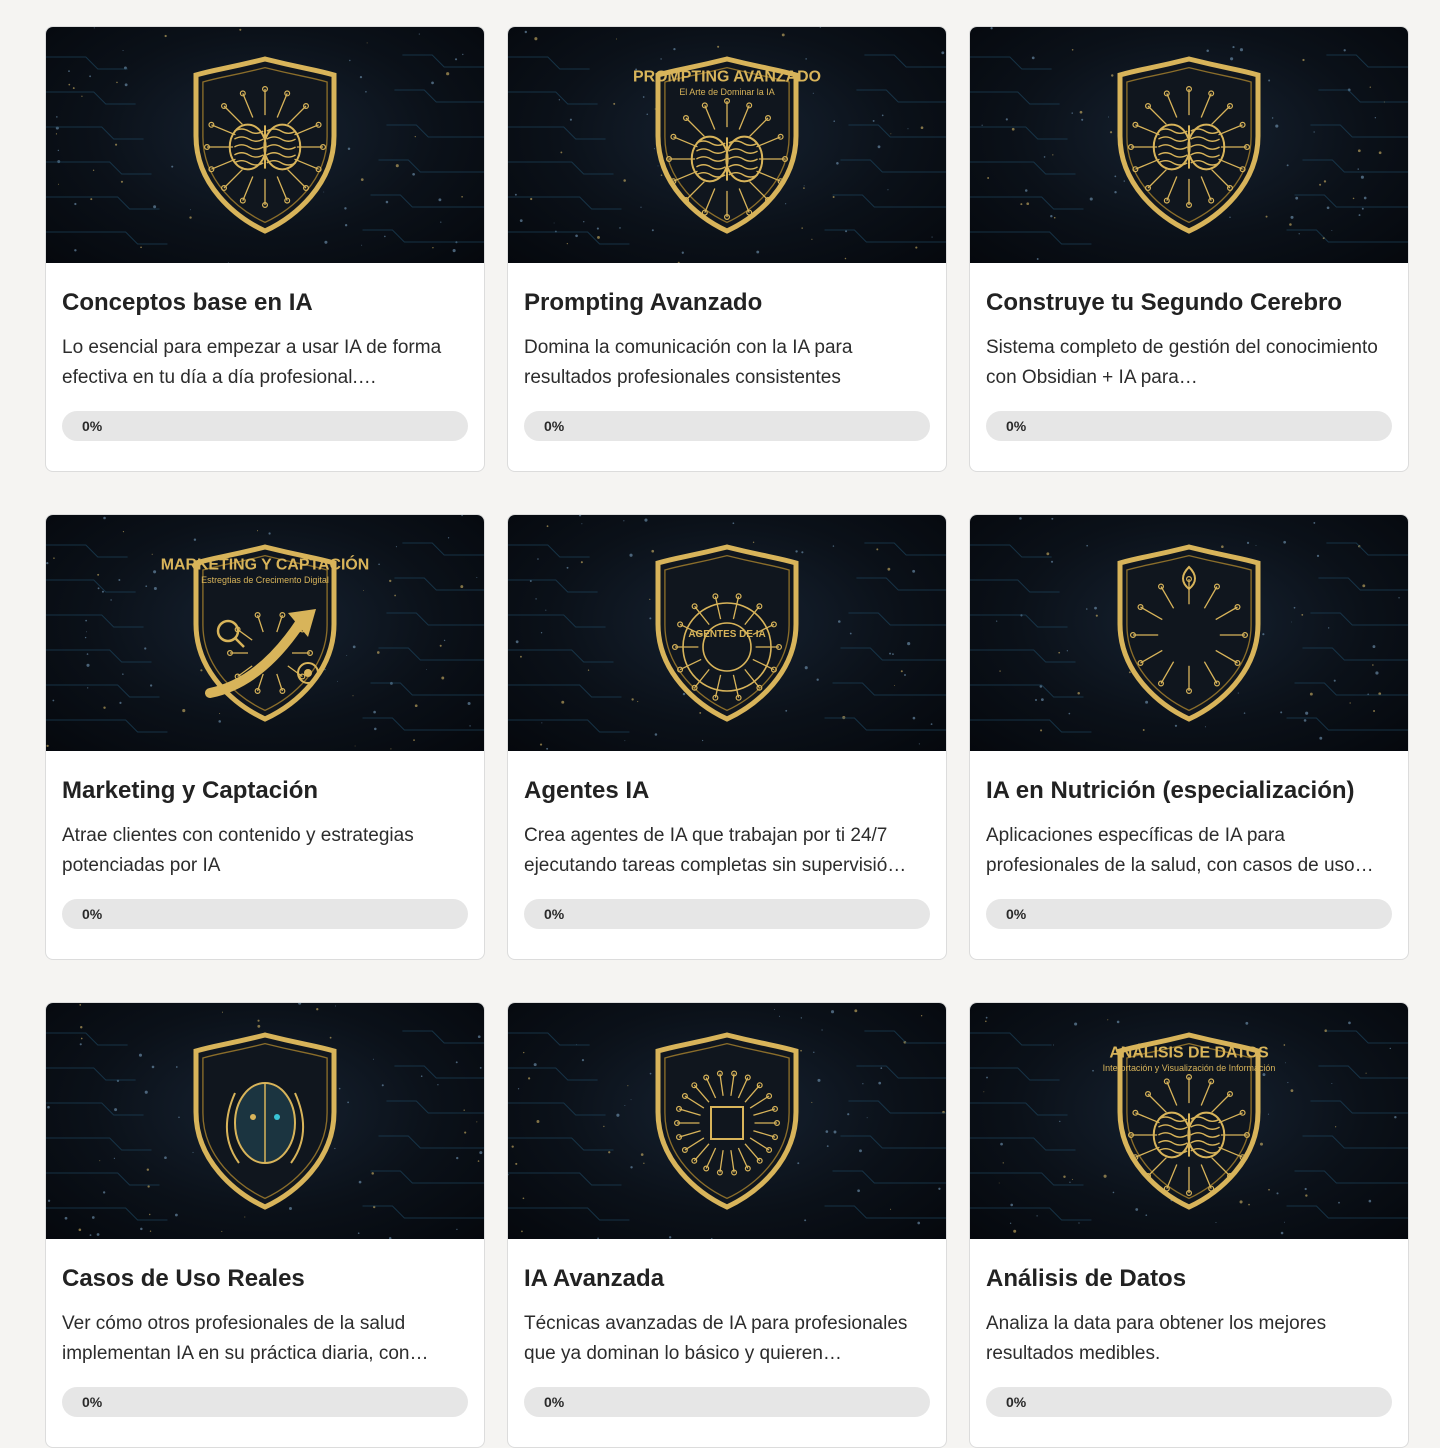 The height and width of the screenshot is (1448, 1440). I want to click on course-title: Construye tu Segundo Cerebro, so click(1189, 303).